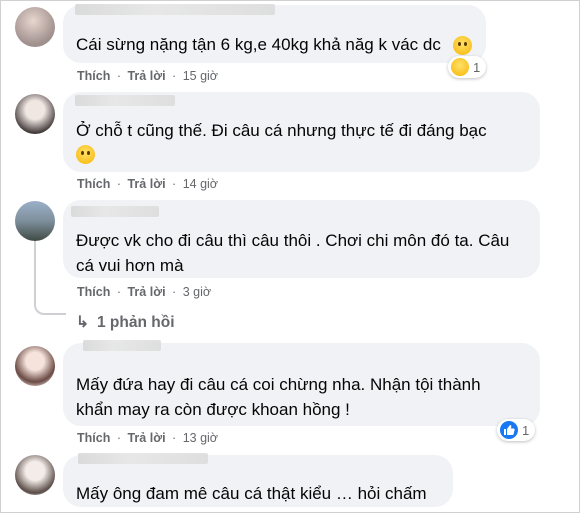 The image size is (580, 513). I want to click on timestamp: 3 giờ, so click(197, 292).